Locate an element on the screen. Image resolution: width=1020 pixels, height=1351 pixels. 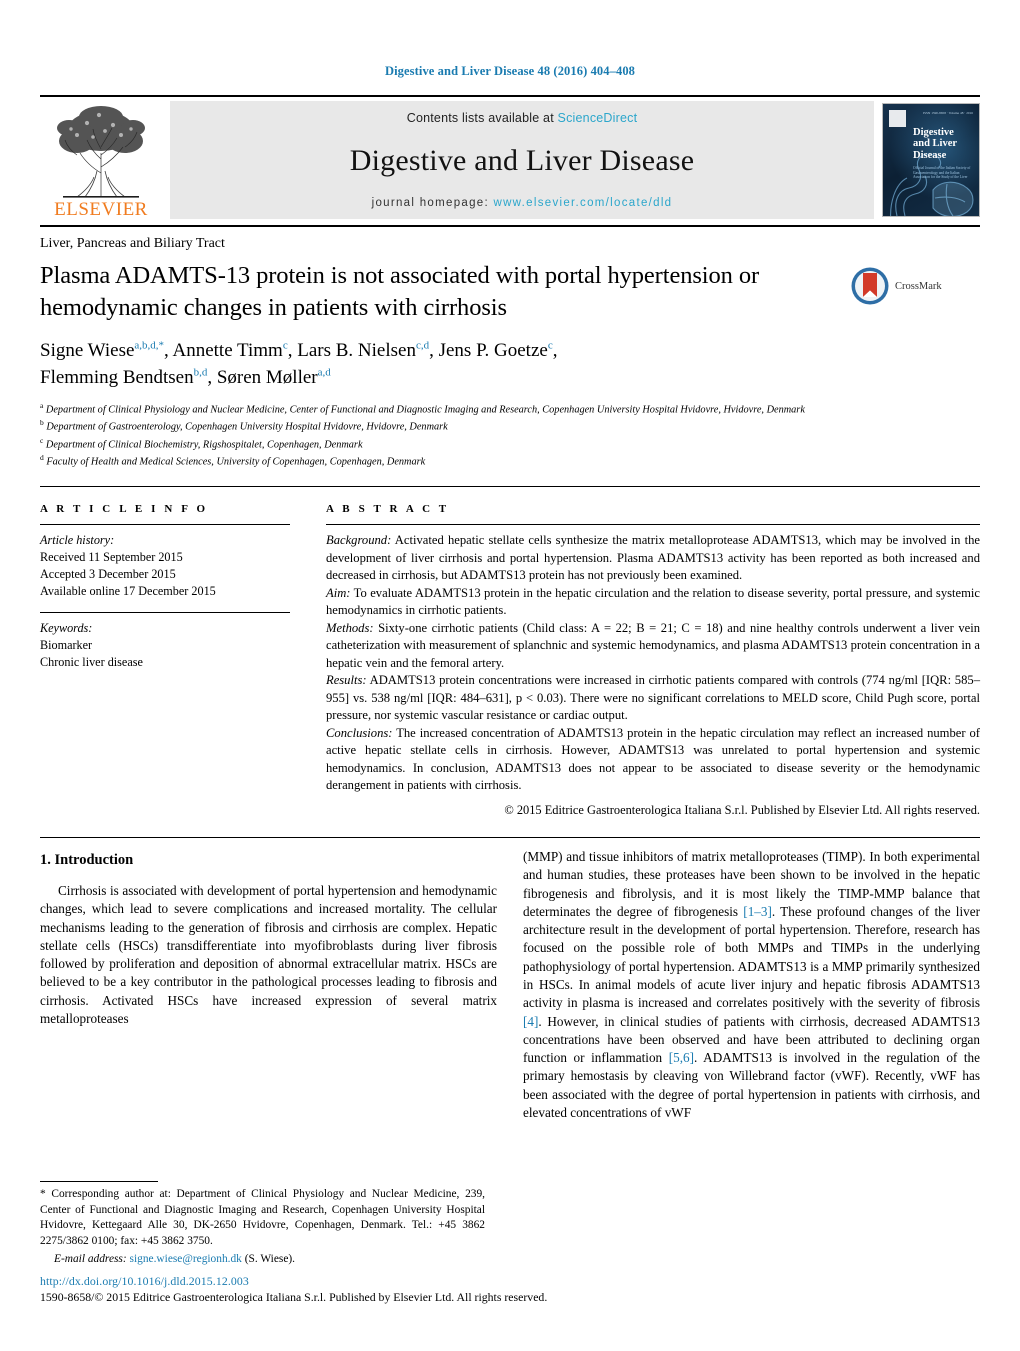
history-accepted: Accepted 3 December 2015 is located at coordinates (108, 574).